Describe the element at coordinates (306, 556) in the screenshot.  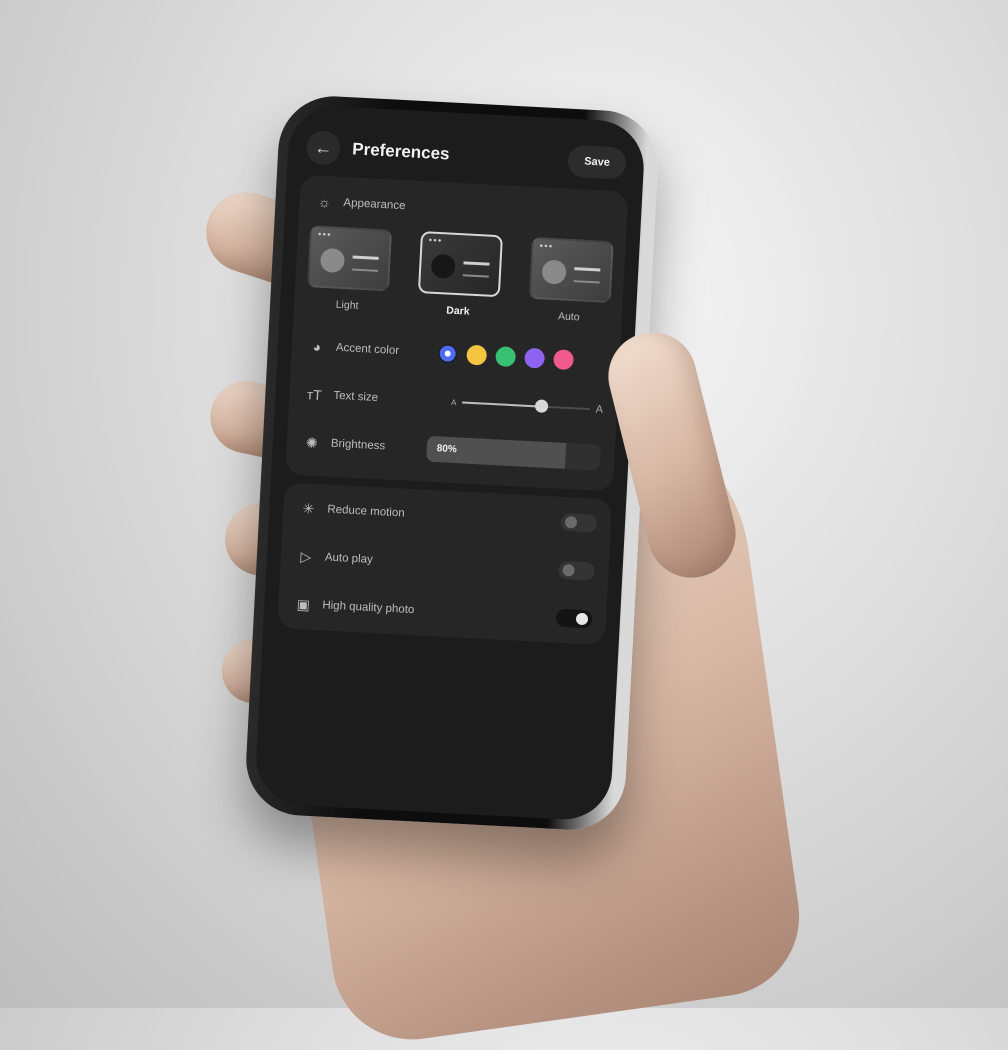
I see `play-icon: ▷` at that location.